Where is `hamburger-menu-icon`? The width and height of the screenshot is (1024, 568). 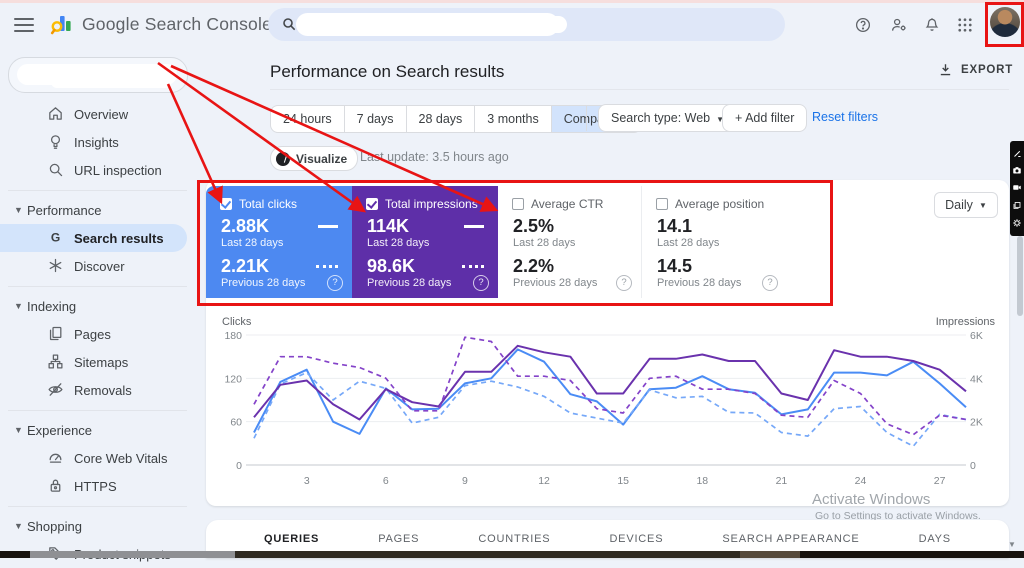
hamburger-menu-icon is located at coordinates (24, 25).